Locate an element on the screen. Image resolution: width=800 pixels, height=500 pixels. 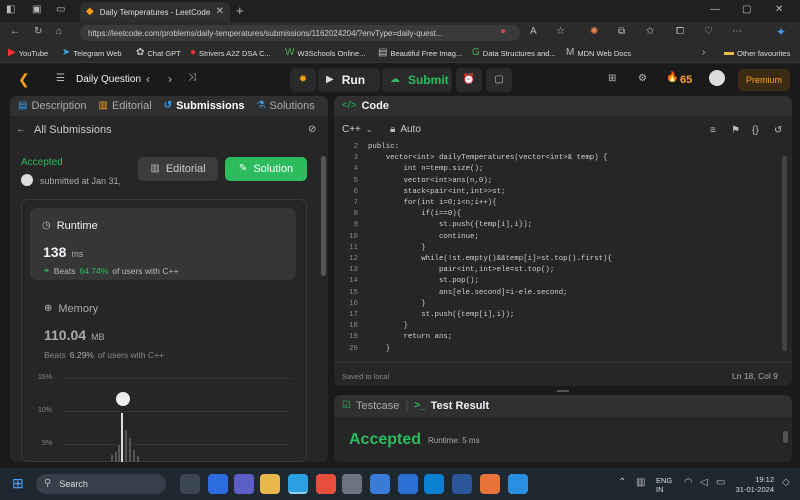
workspaces-icon: ▣ is located at coordinates (36, 10).